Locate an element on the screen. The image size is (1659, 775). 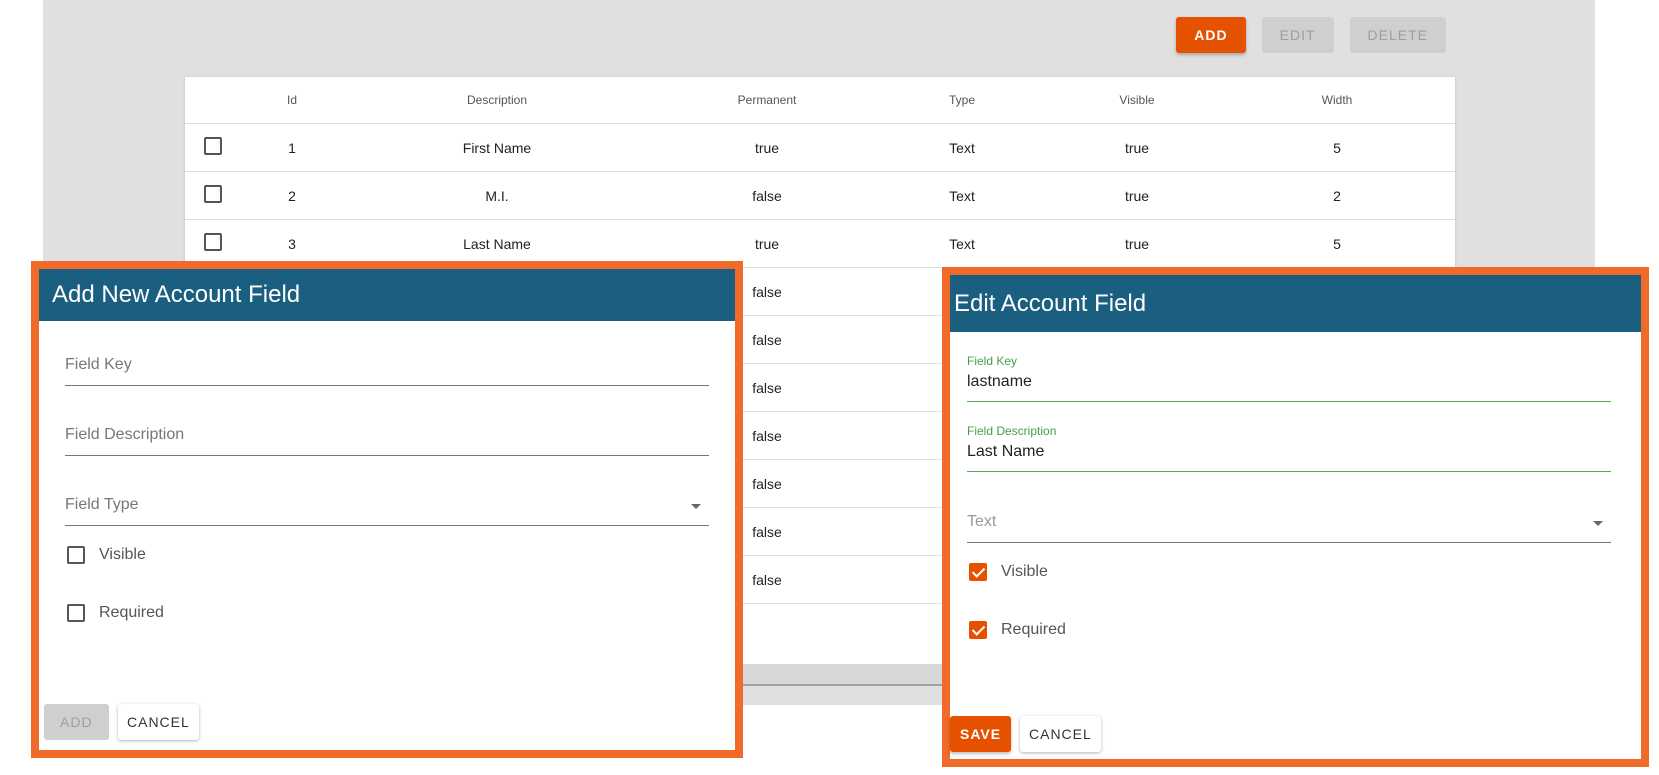
edit-field-description-input: Field Description Last Name is located at coordinates (1289, 445).